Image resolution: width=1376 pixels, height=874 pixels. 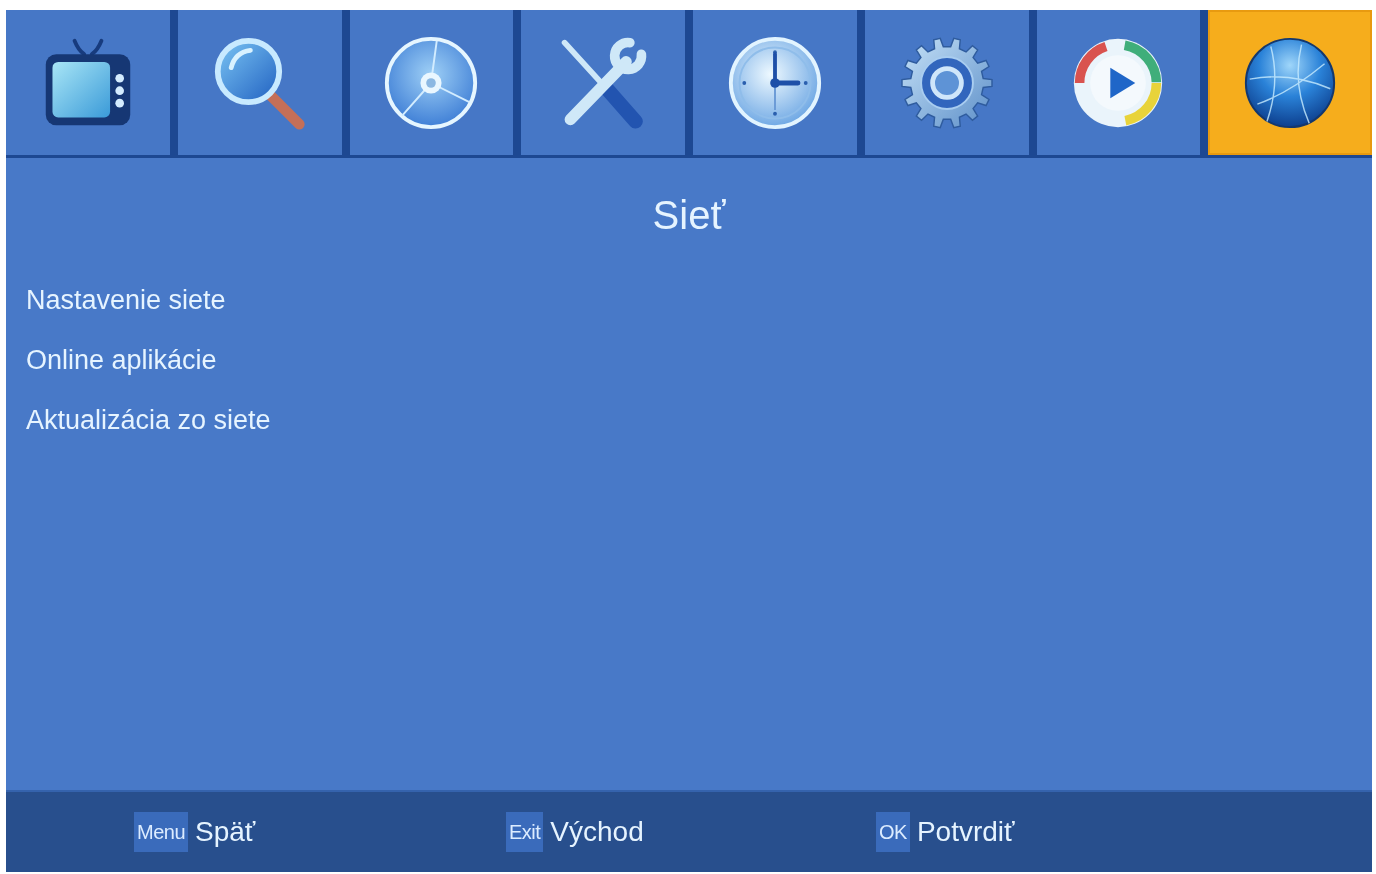 What do you see at coordinates (121, 360) in the screenshot?
I see `menu-item: Online aplikácie` at bounding box center [121, 360].